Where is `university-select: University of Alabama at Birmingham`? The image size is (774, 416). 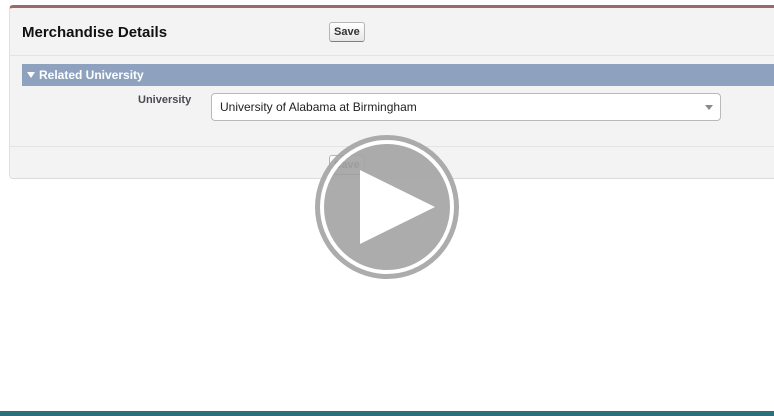 university-select: University of Alabama at Birmingham is located at coordinates (466, 107).